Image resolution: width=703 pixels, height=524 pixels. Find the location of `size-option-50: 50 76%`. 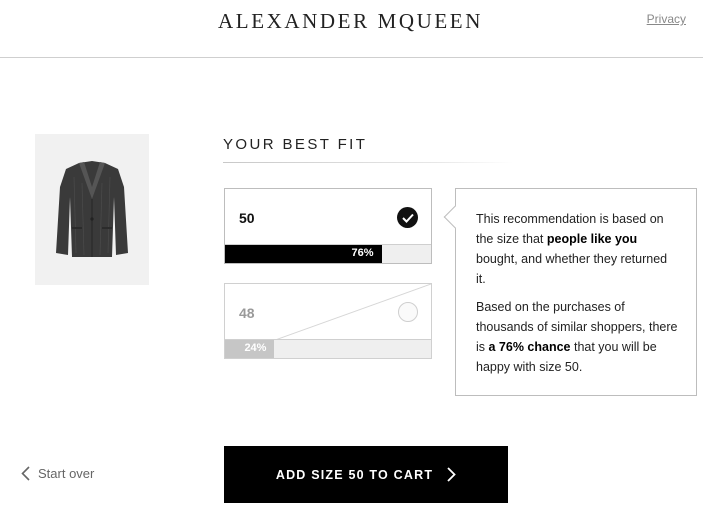

size-option-50: 50 76% is located at coordinates (328, 226).